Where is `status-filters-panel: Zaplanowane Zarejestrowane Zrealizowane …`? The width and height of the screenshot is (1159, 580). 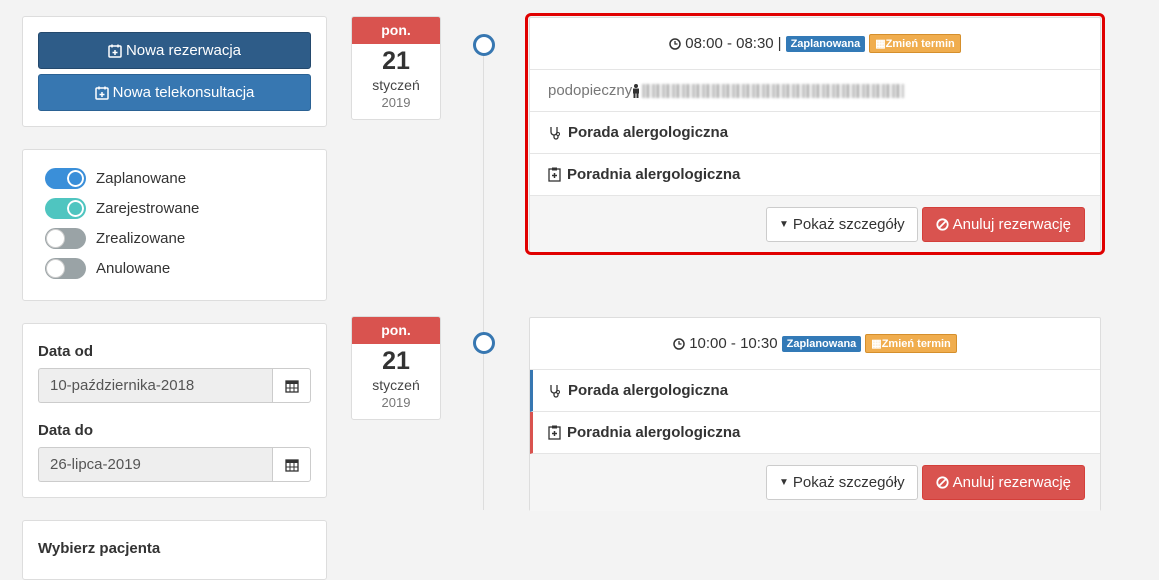 status-filters-panel: Zaplanowane Zarejestrowane Zrealizowane … is located at coordinates (174, 225).